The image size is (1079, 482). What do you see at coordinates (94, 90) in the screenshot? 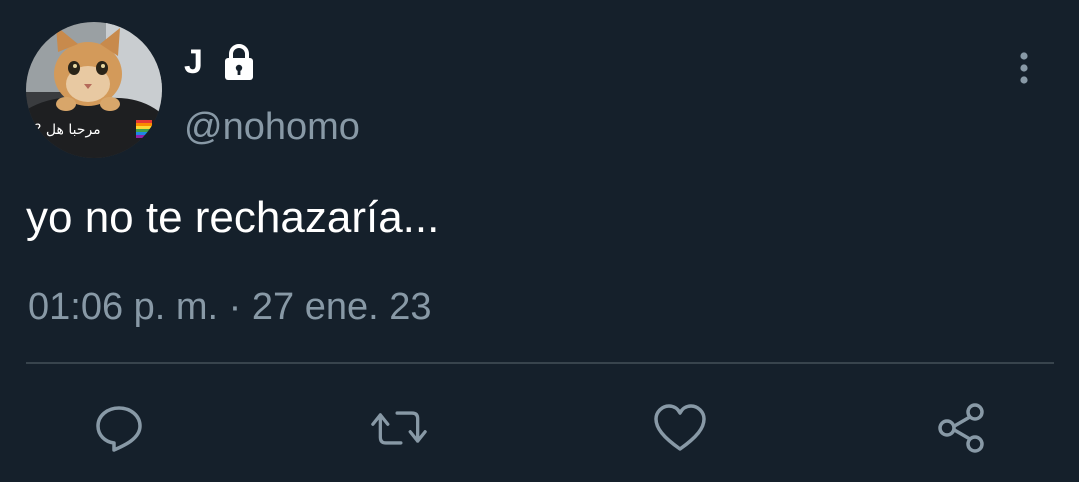
I see `avatar: مرحبا هل ?` at bounding box center [94, 90].